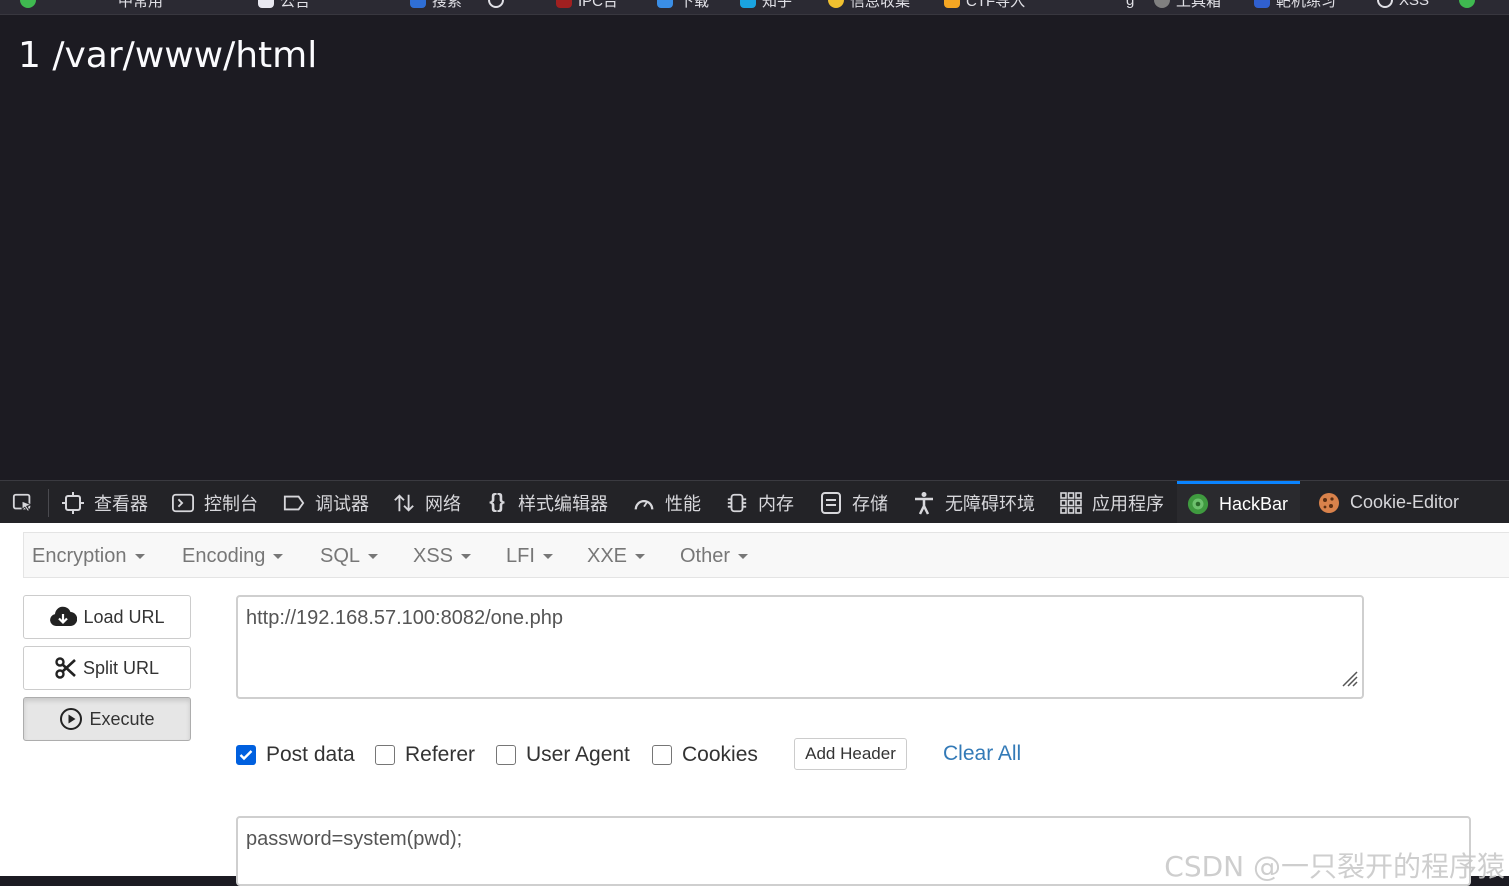  Describe the element at coordinates (529, 556) in the screenshot. I see `menu-lfi: LFI` at that location.